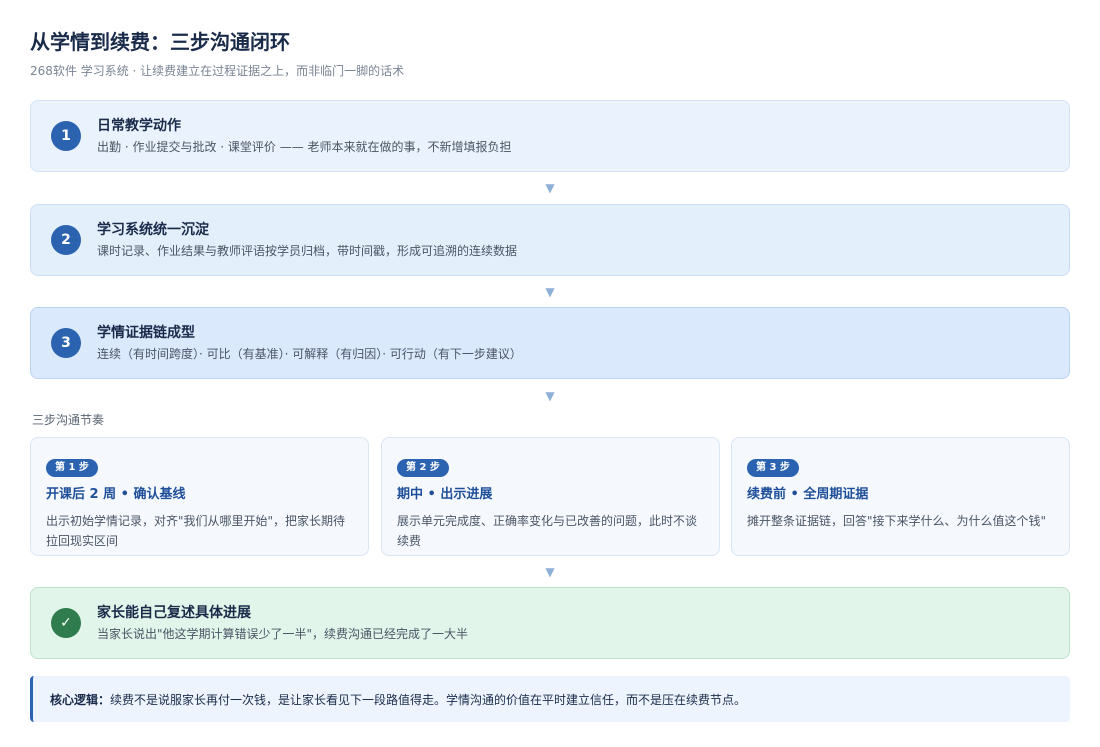 This screenshot has height=747, width=1100. Describe the element at coordinates (139, 126) in the screenshot. I see `step-title: 日常教学动作` at that location.